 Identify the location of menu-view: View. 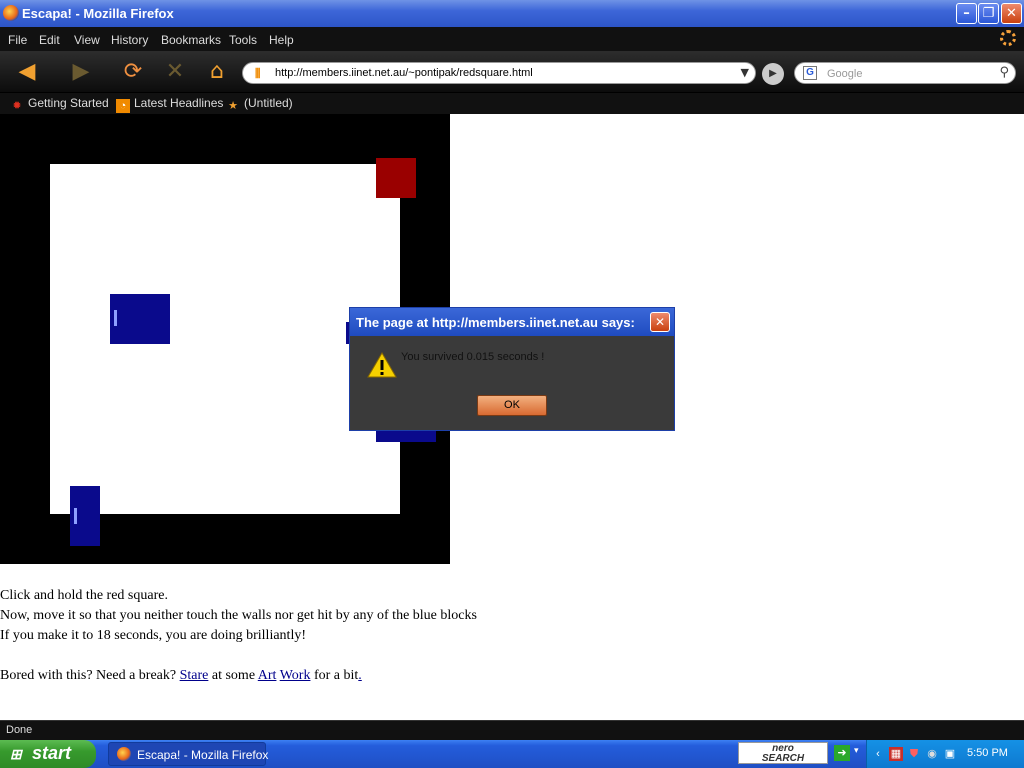
(87, 40).